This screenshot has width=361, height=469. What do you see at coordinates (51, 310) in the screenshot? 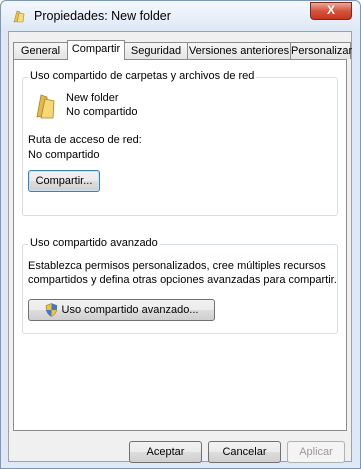
I see `uac-shield-icon` at bounding box center [51, 310].